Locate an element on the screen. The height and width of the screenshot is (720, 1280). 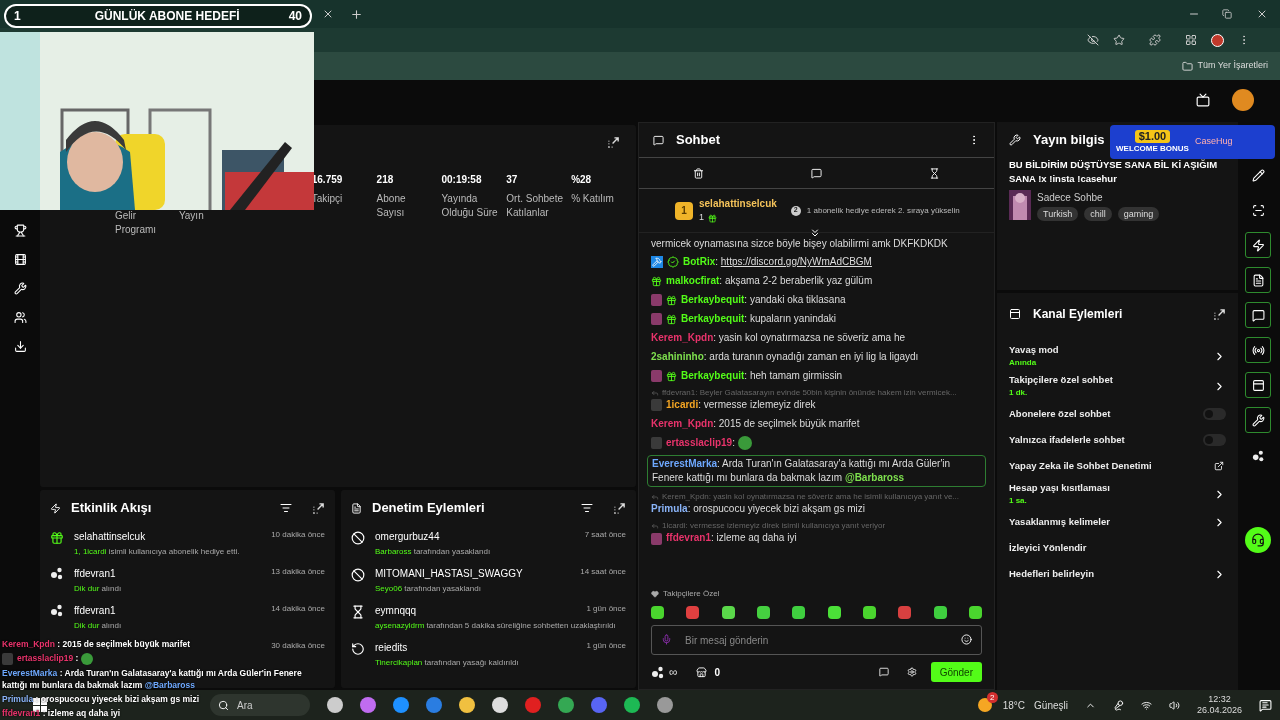
chat-message: ffdevran1: izleme aq daha iyi is located at coordinates (816, 538).